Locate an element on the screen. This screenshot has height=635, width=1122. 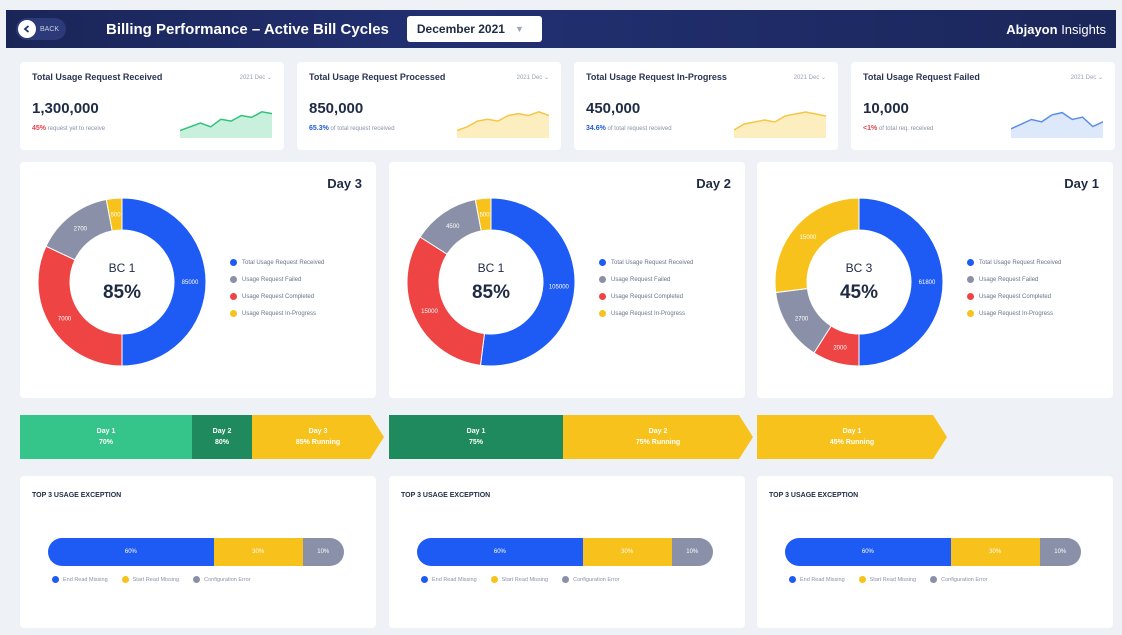
day-progress-row: Day 1 70% Day 2 80% Day 3 85% Running is located at coordinates (202, 437).